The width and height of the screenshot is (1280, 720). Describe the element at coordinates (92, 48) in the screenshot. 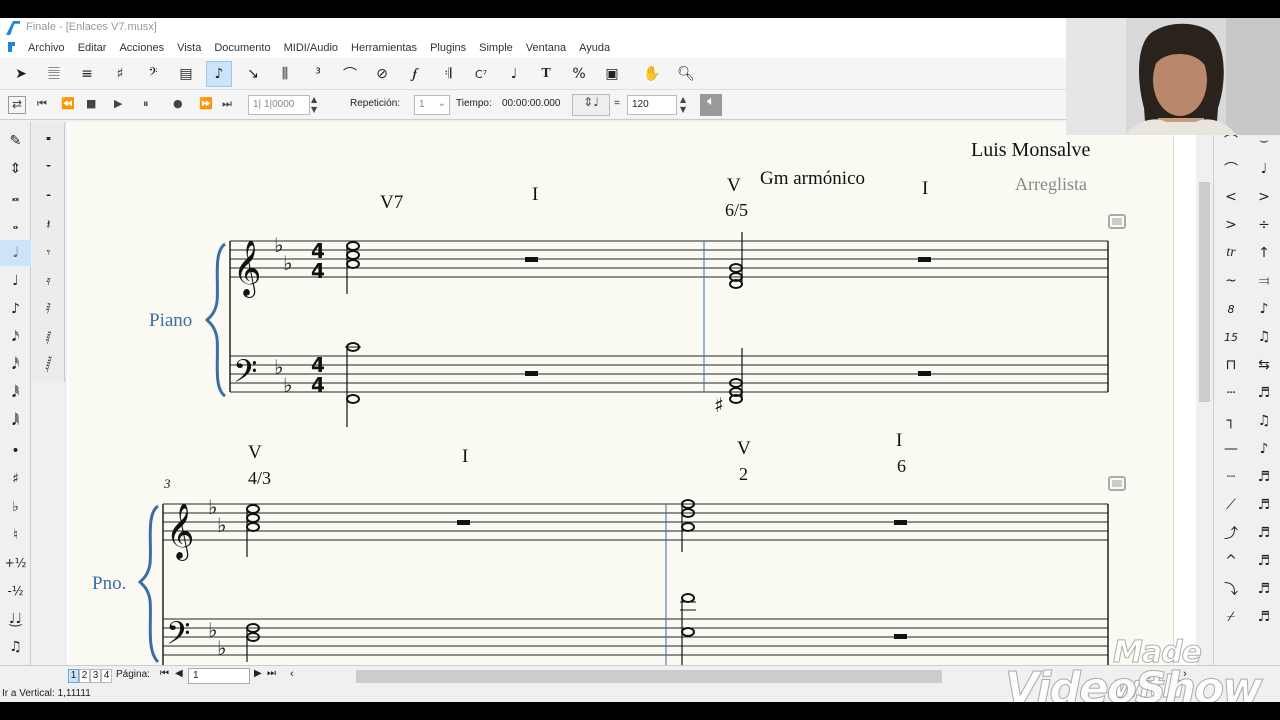

I see `menu-editar: Editar` at that location.